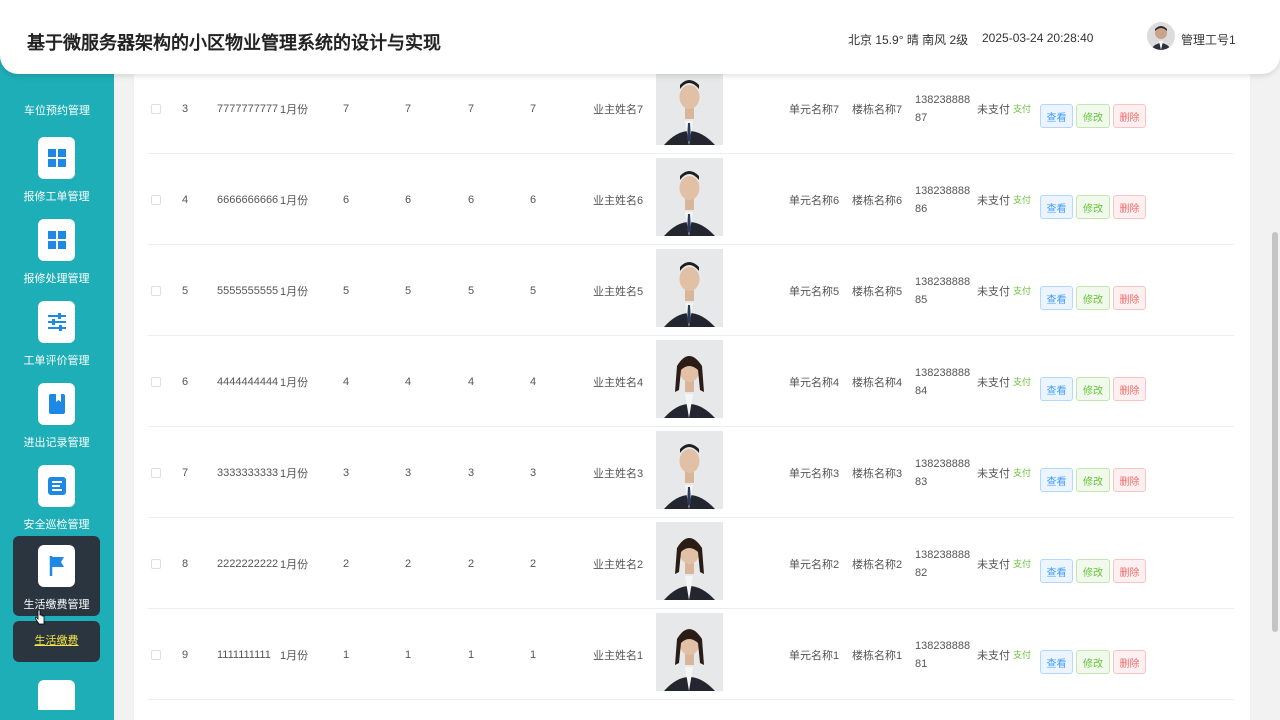 Image resolution: width=1280 pixels, height=720 pixels. Describe the element at coordinates (56, 576) in the screenshot. I see `sidebar-item-living-payment: 生活缴费管理` at that location.